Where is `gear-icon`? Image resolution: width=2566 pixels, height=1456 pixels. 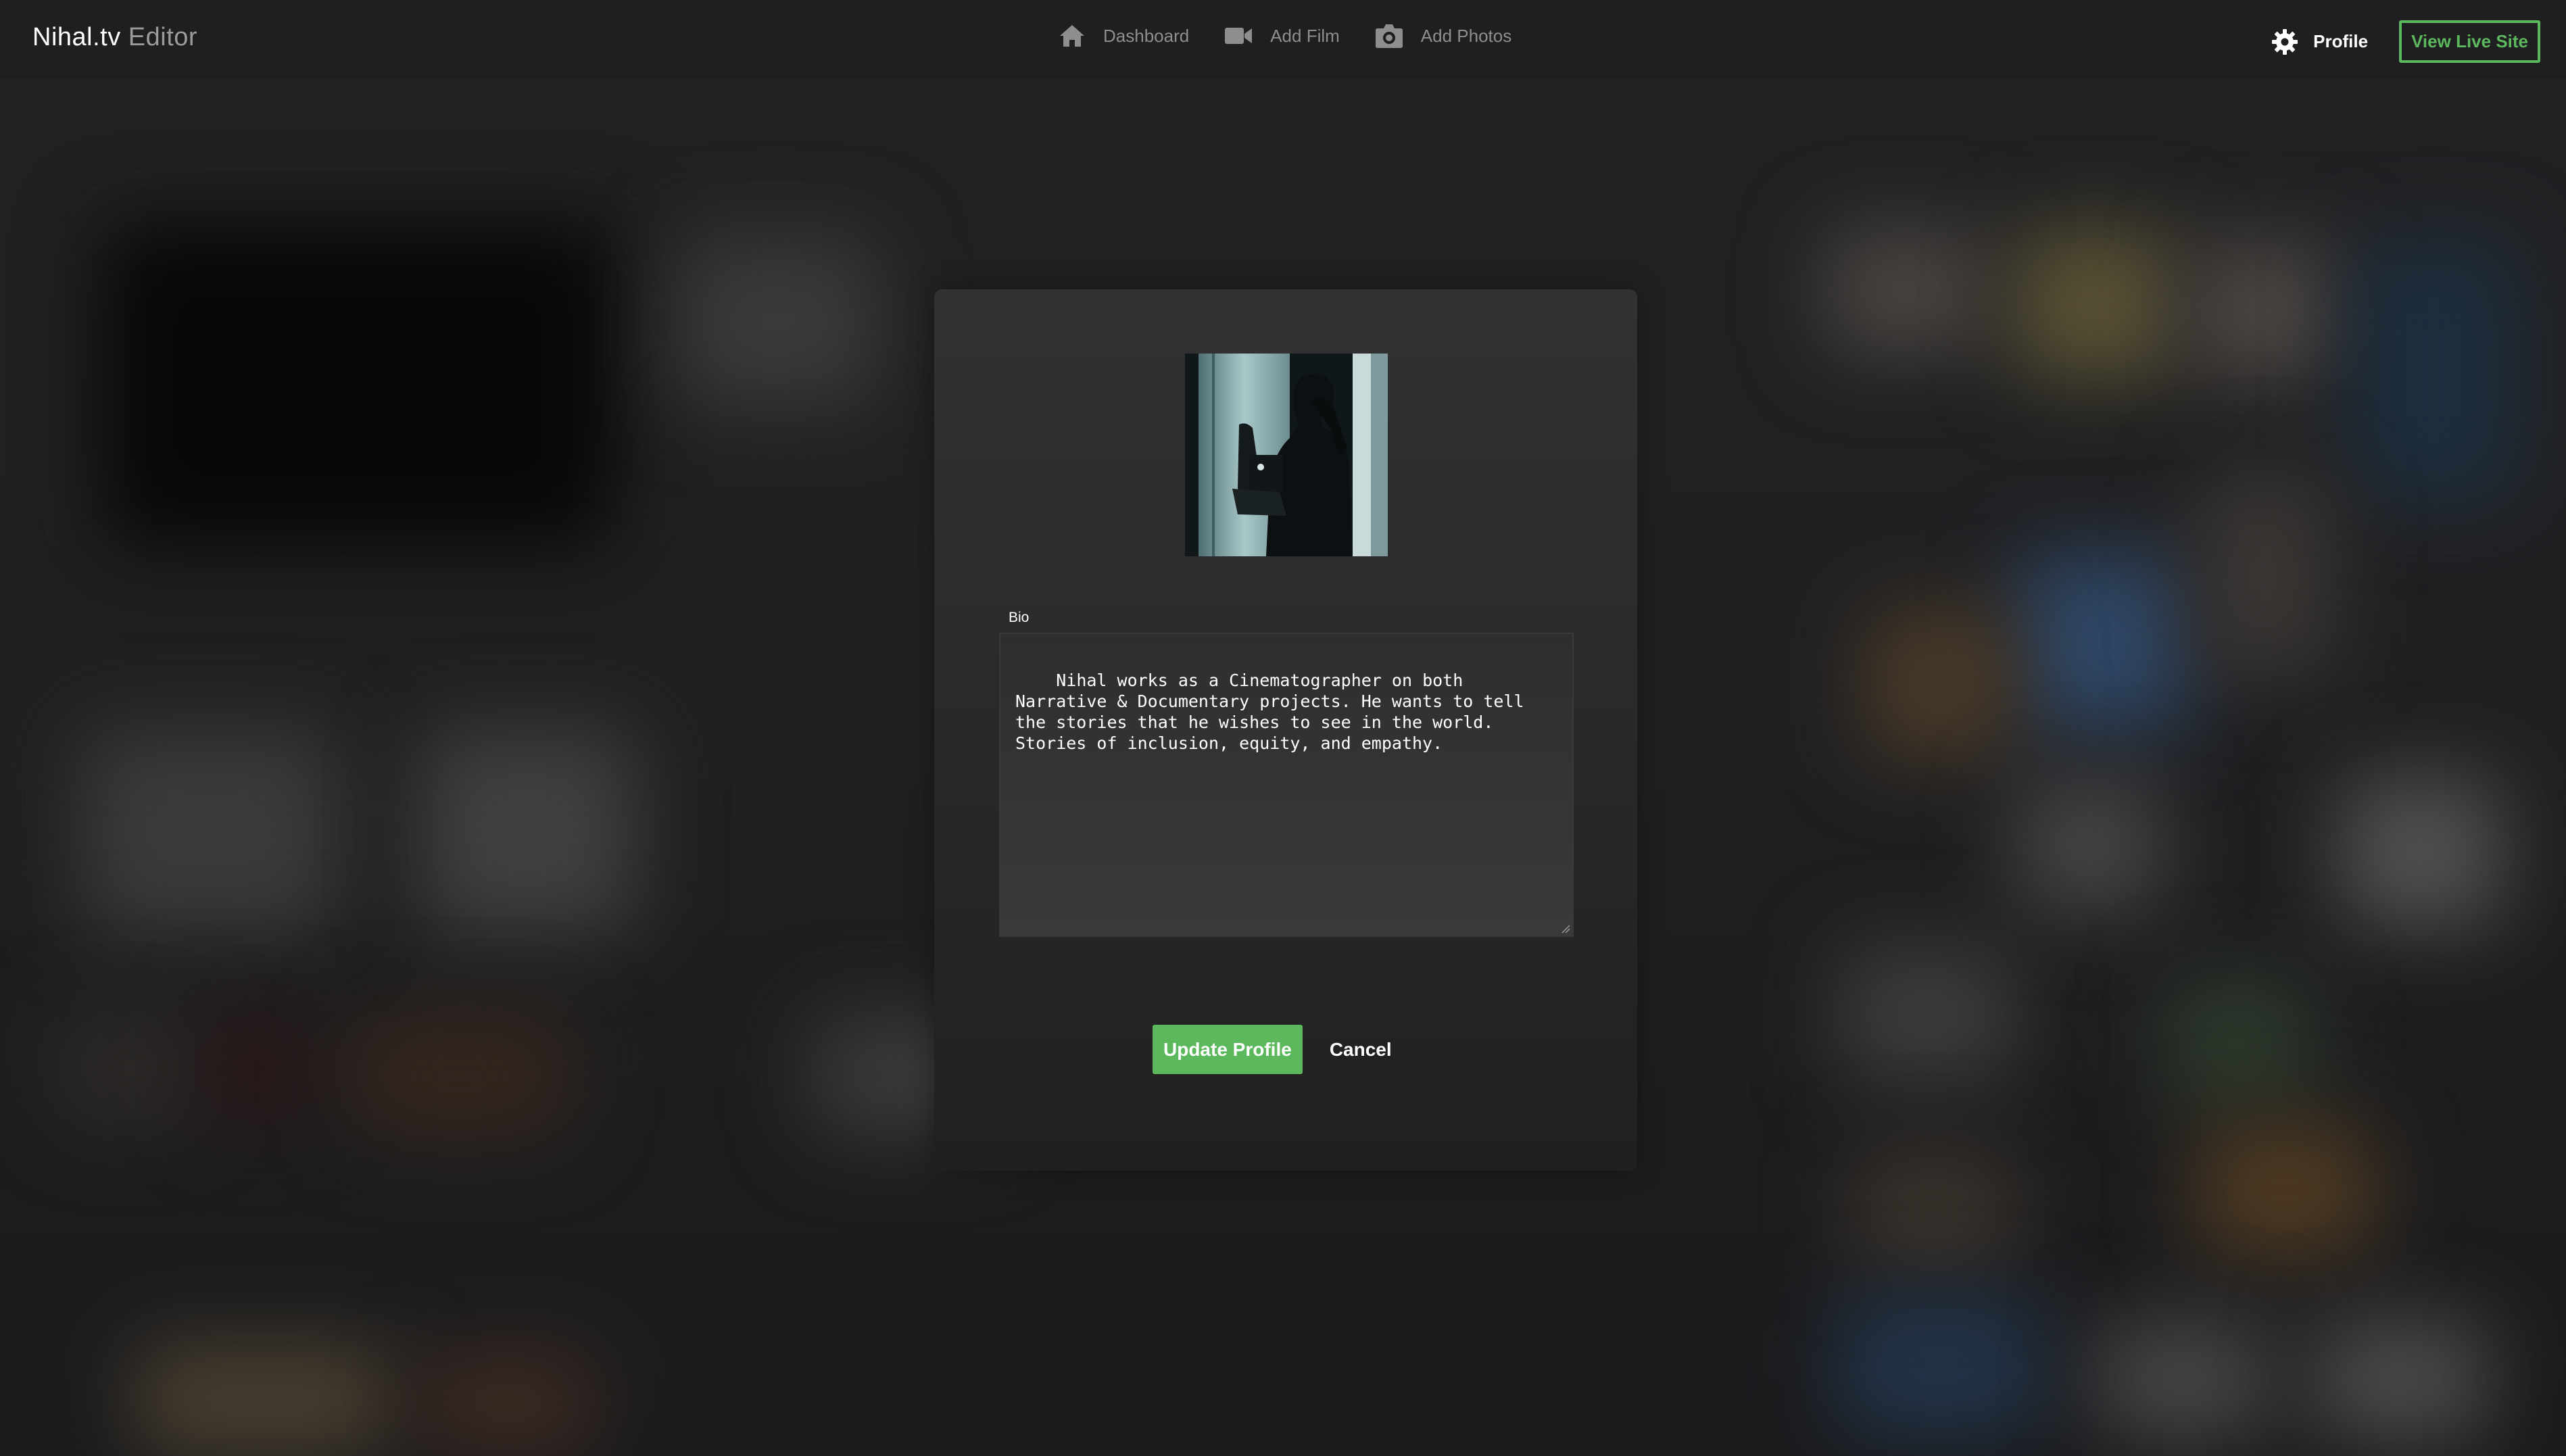
gear-icon is located at coordinates (2285, 41).